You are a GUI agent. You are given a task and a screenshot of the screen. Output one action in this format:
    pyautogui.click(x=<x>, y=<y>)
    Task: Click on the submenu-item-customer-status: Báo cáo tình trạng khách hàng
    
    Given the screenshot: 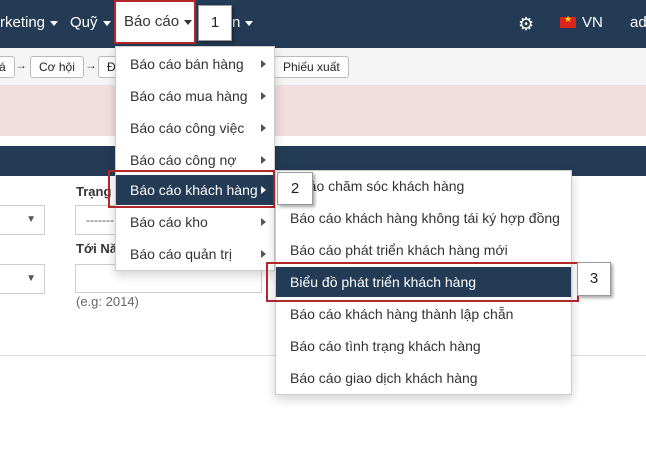 What is the action you would take?
    pyautogui.click(x=423, y=346)
    